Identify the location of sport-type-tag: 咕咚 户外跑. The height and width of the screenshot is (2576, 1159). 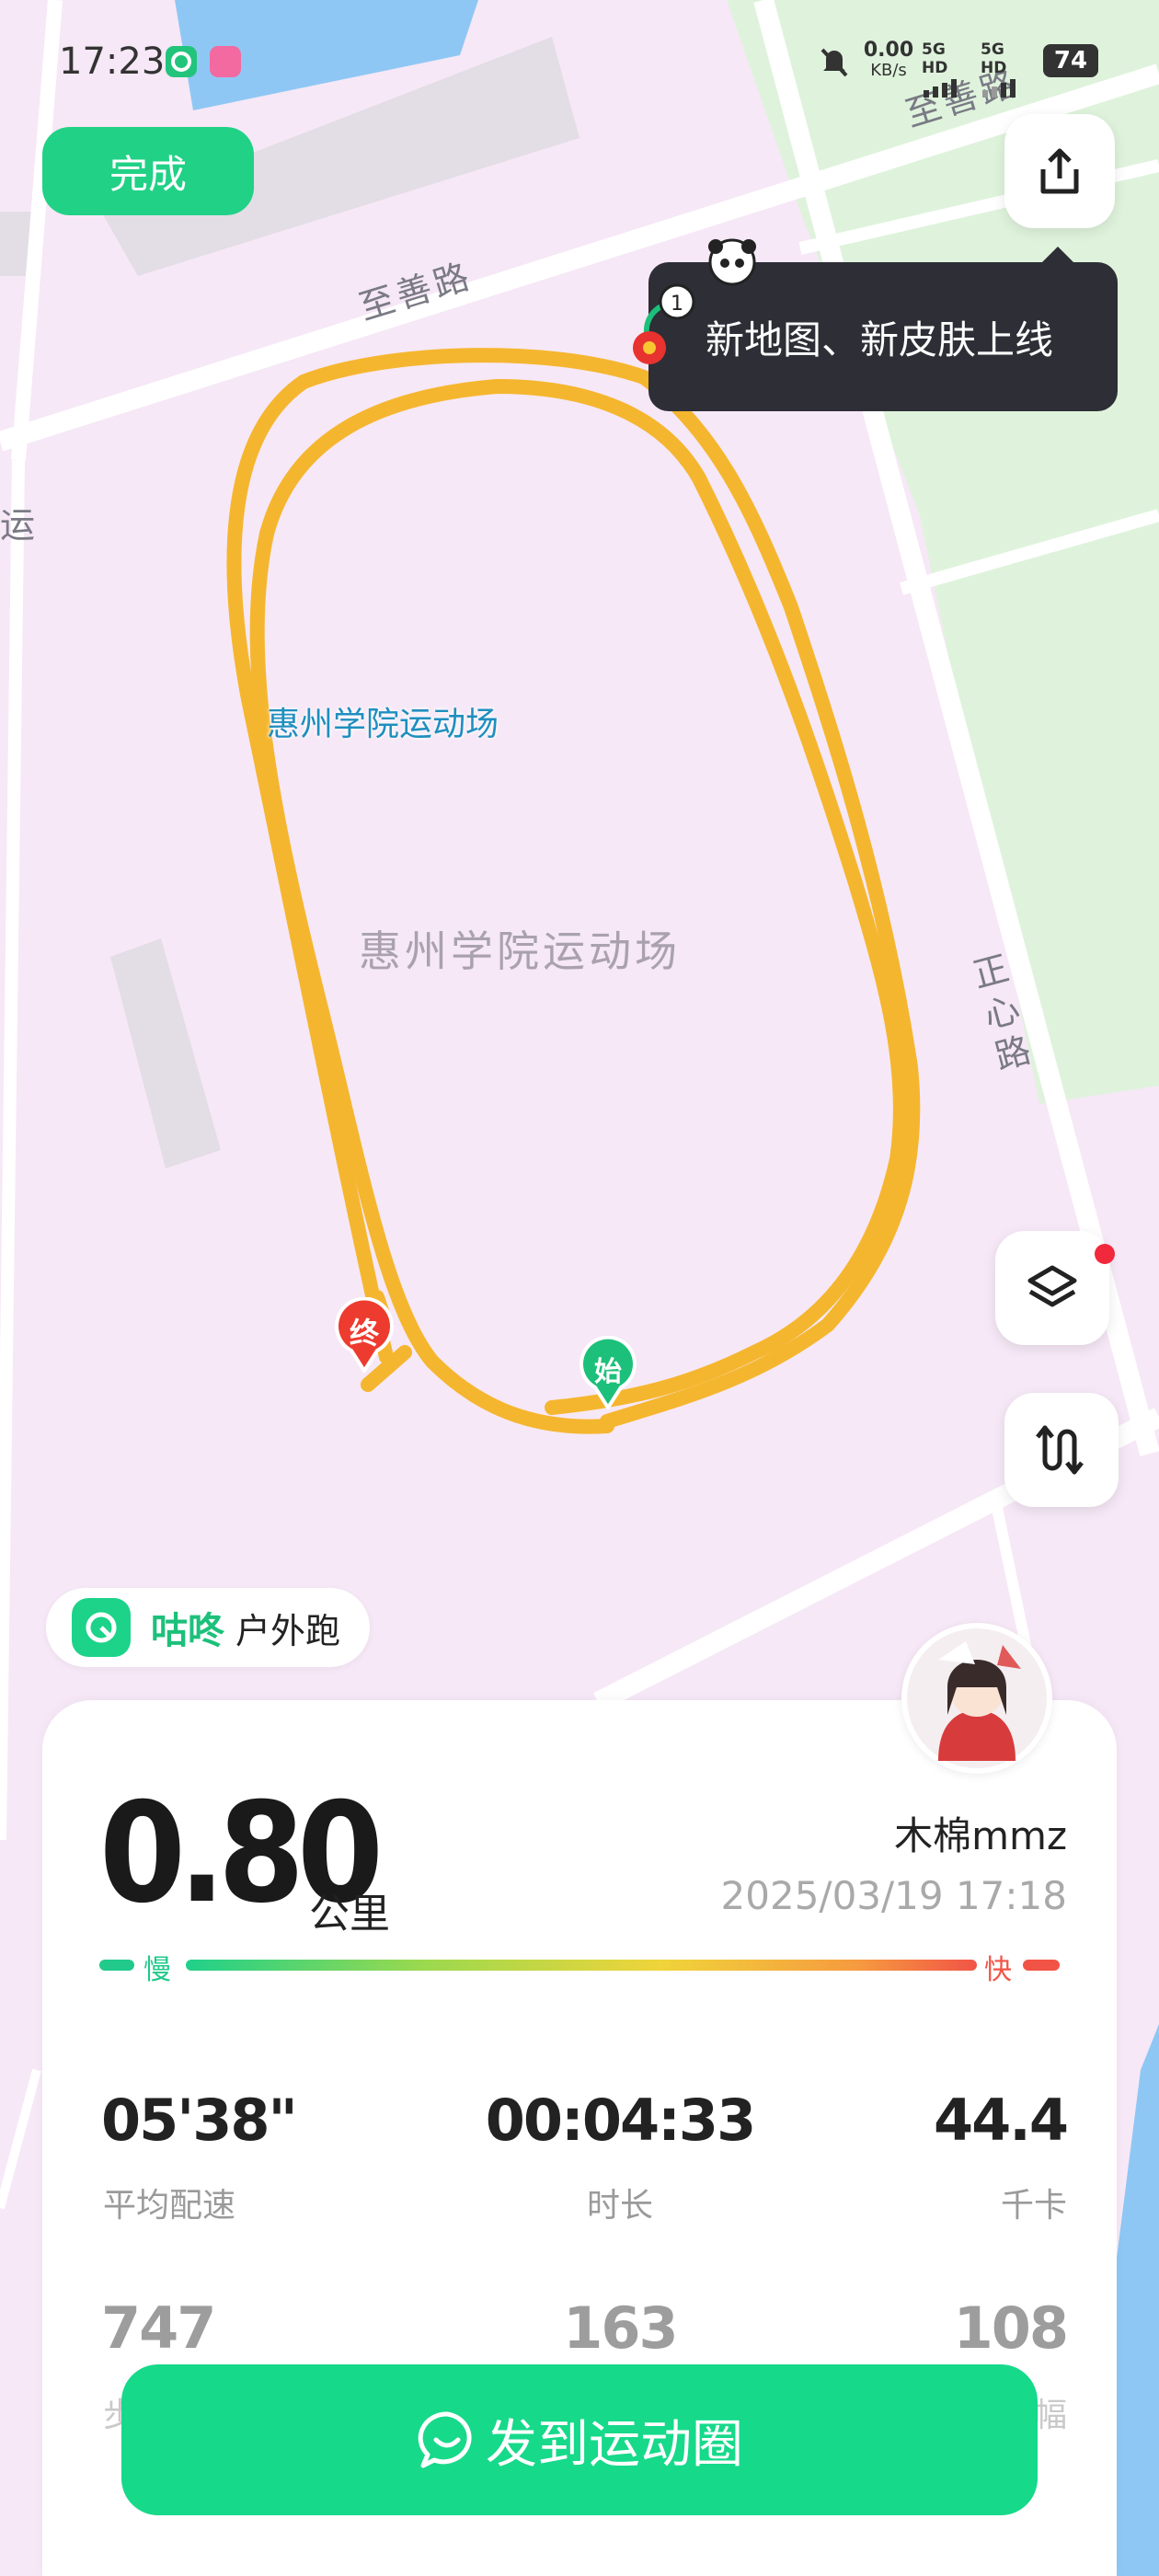
(208, 1627).